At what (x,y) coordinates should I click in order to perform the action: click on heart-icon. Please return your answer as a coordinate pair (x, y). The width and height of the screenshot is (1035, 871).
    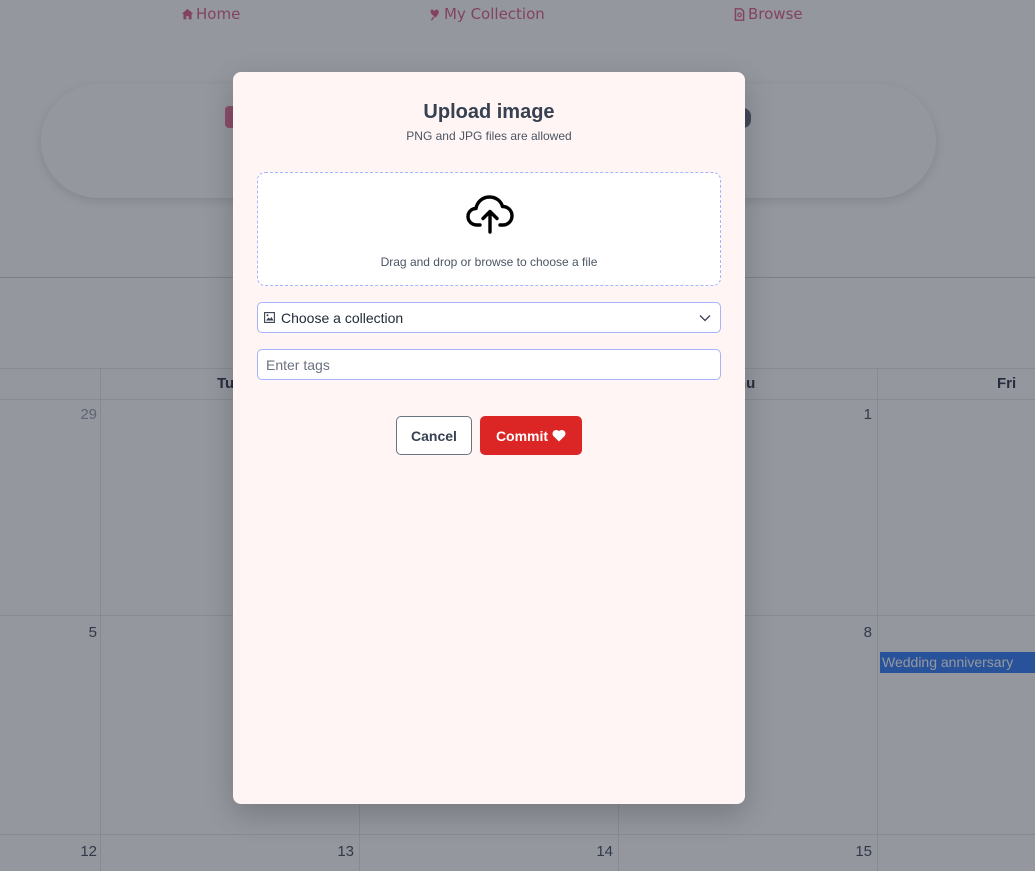
    Looking at the image, I should click on (559, 435).